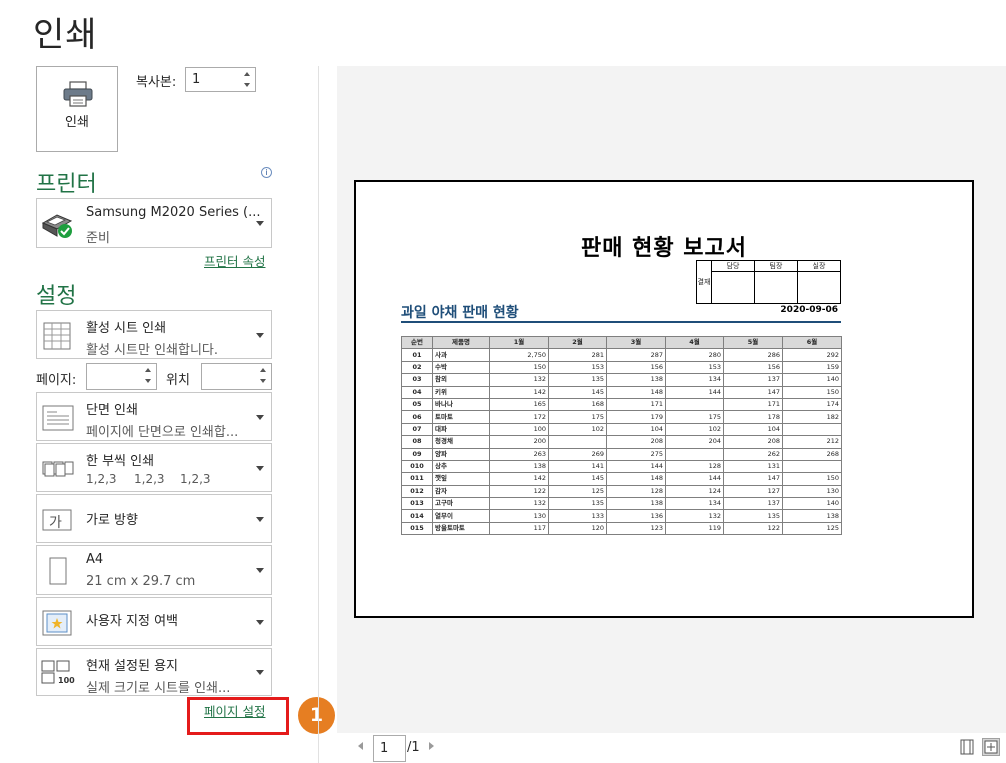 The width and height of the screenshot is (1006, 763). I want to click on orientation-dropdown: 가 가로 방향, so click(154, 518).